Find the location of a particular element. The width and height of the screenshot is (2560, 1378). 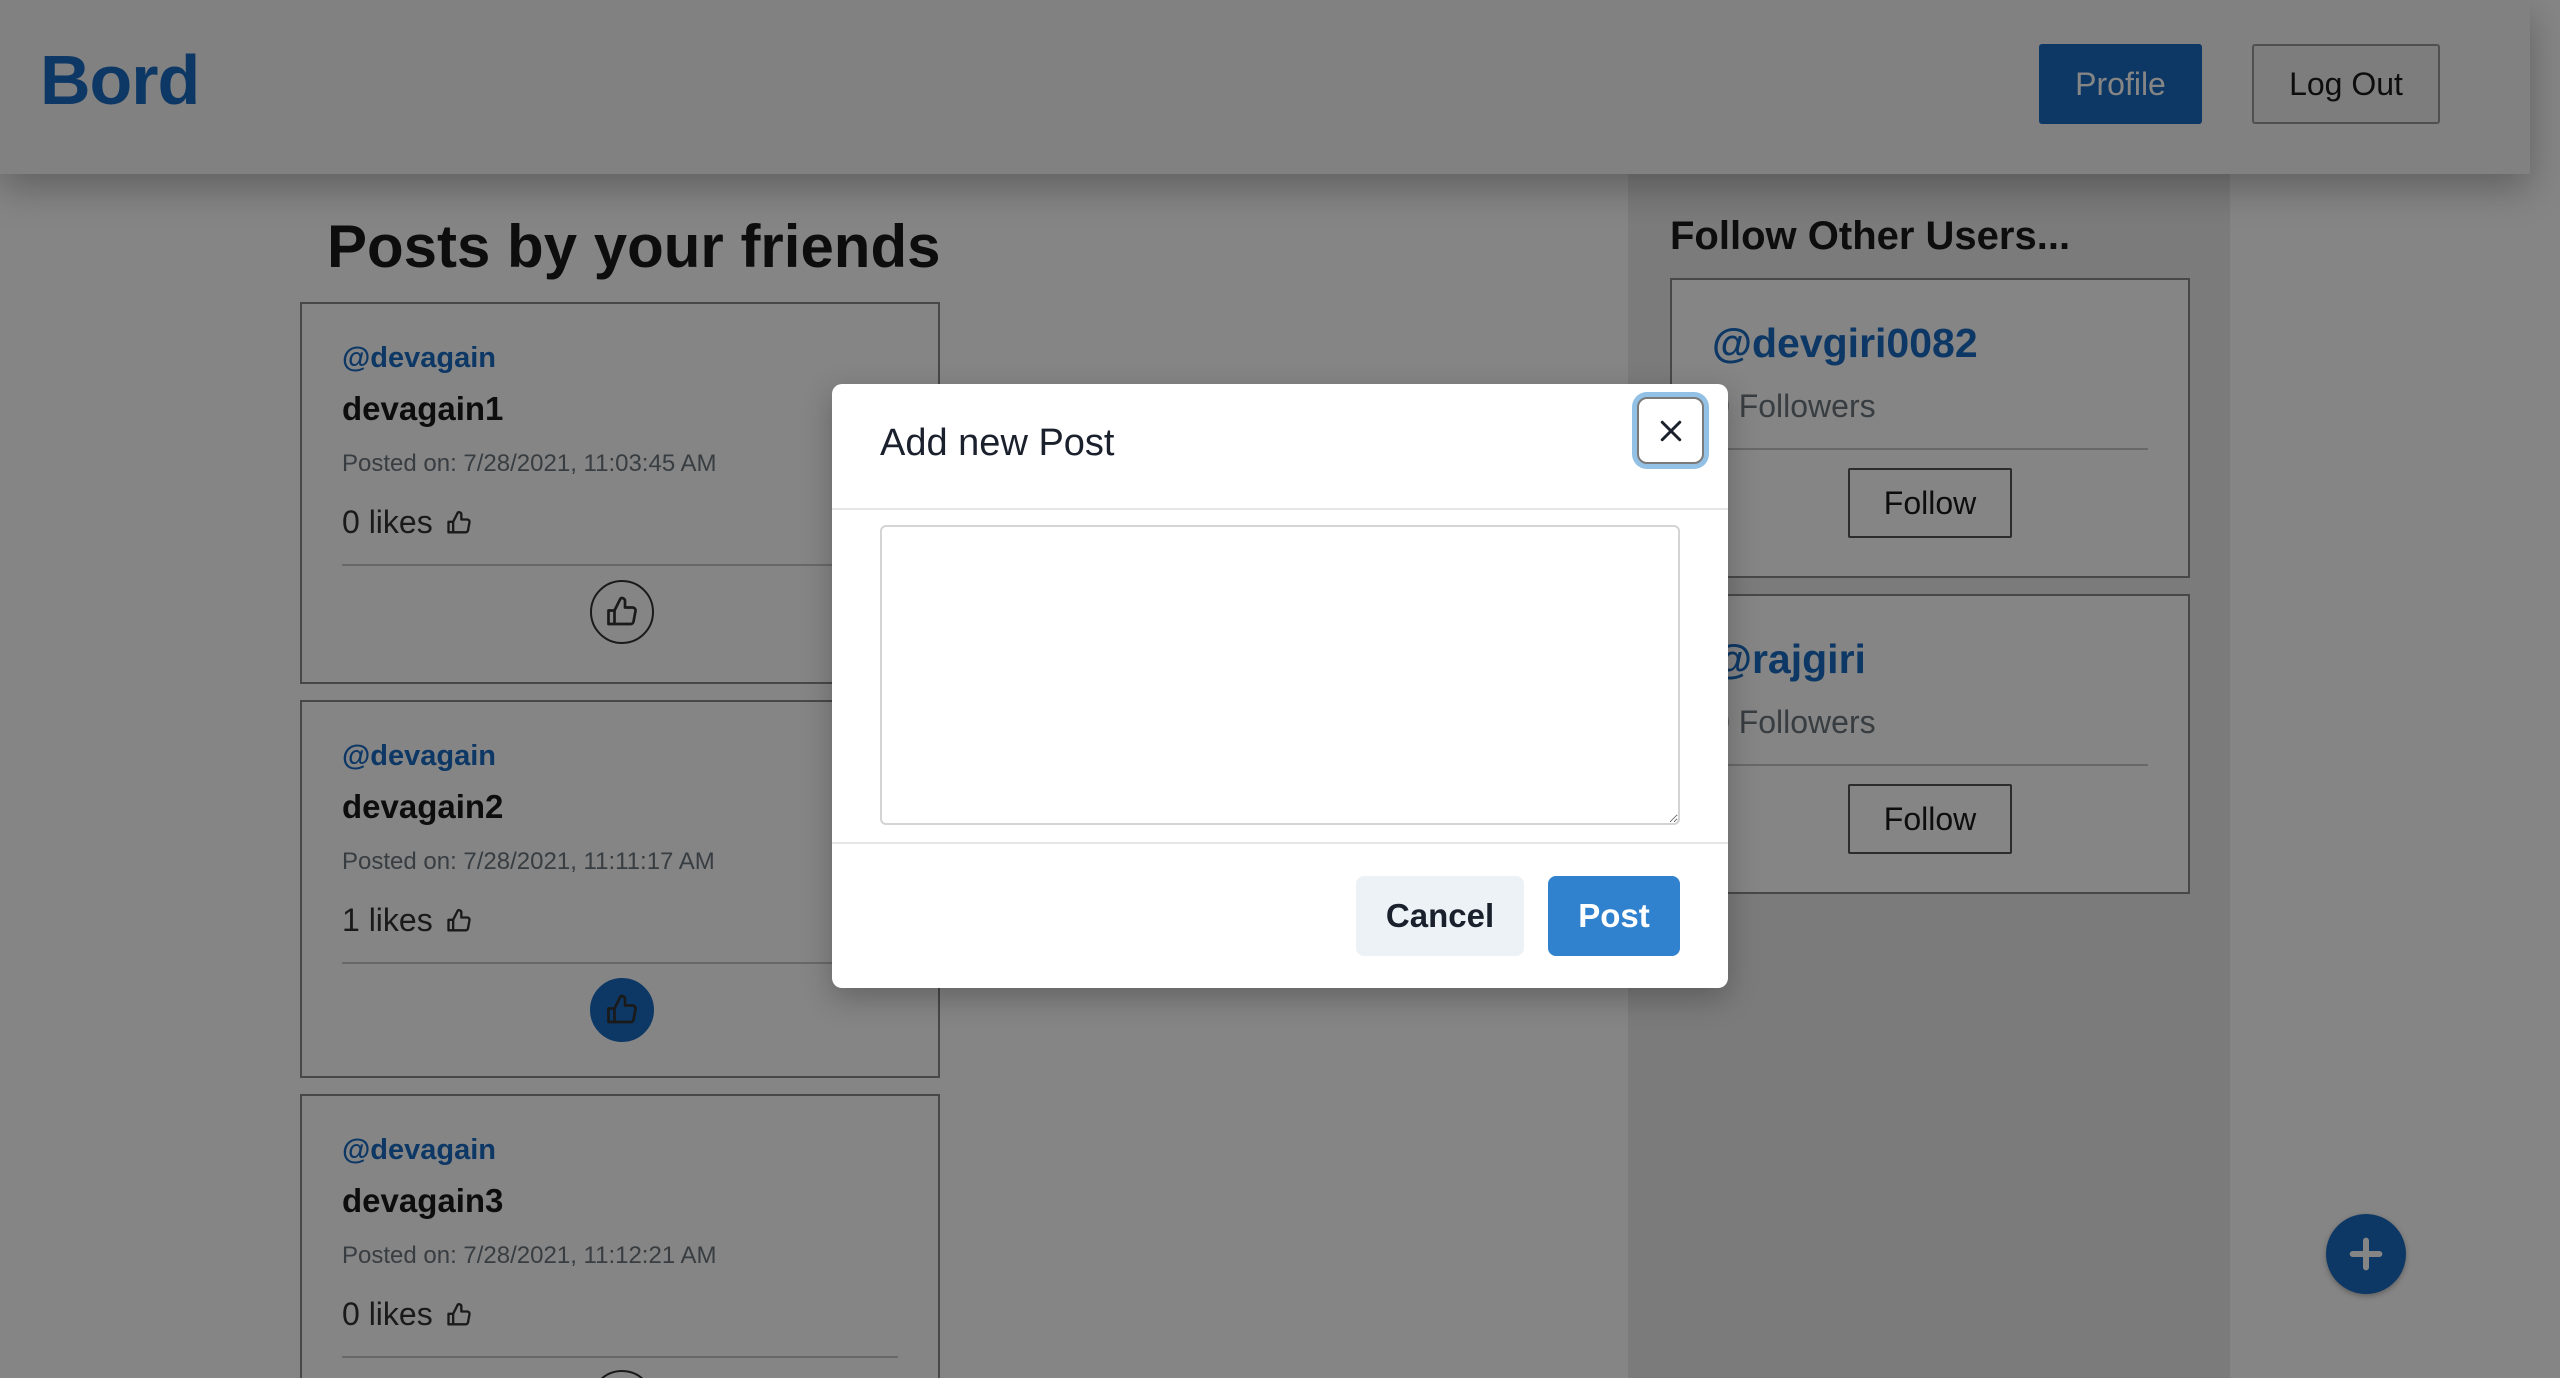

cancel-button: Cancel is located at coordinates (1440, 916).